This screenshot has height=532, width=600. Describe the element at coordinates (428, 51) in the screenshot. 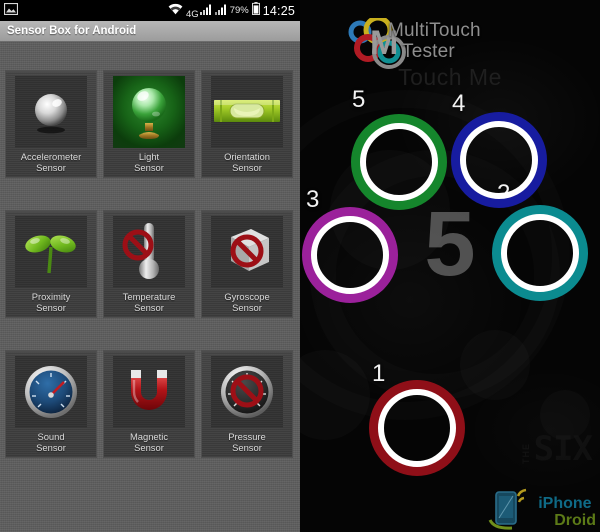

I see `brand-line2: Tester` at that location.